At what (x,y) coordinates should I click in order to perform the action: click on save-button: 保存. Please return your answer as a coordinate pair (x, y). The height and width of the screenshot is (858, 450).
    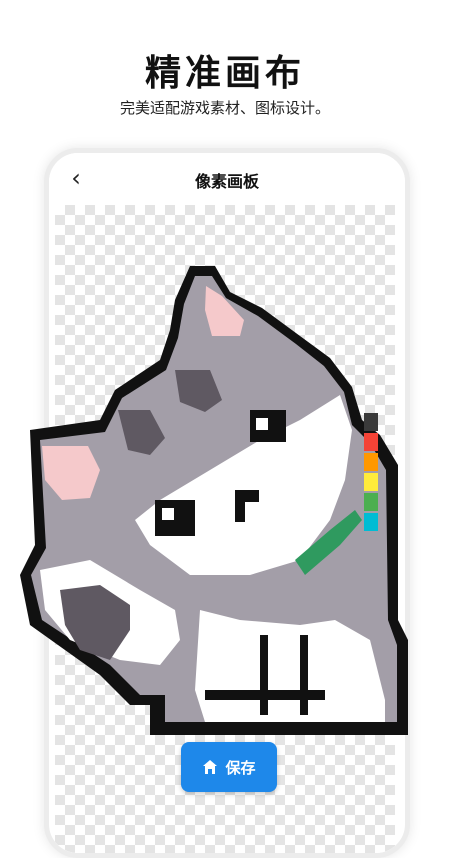
    Looking at the image, I should click on (229, 767).